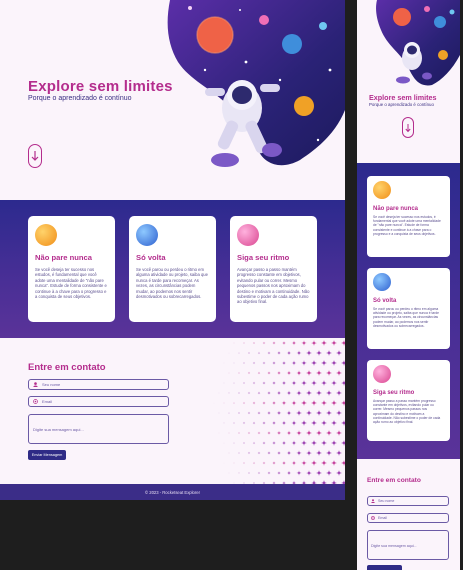  What do you see at coordinates (151, 257) in the screenshot?
I see `card-title: Só volta` at bounding box center [151, 257].